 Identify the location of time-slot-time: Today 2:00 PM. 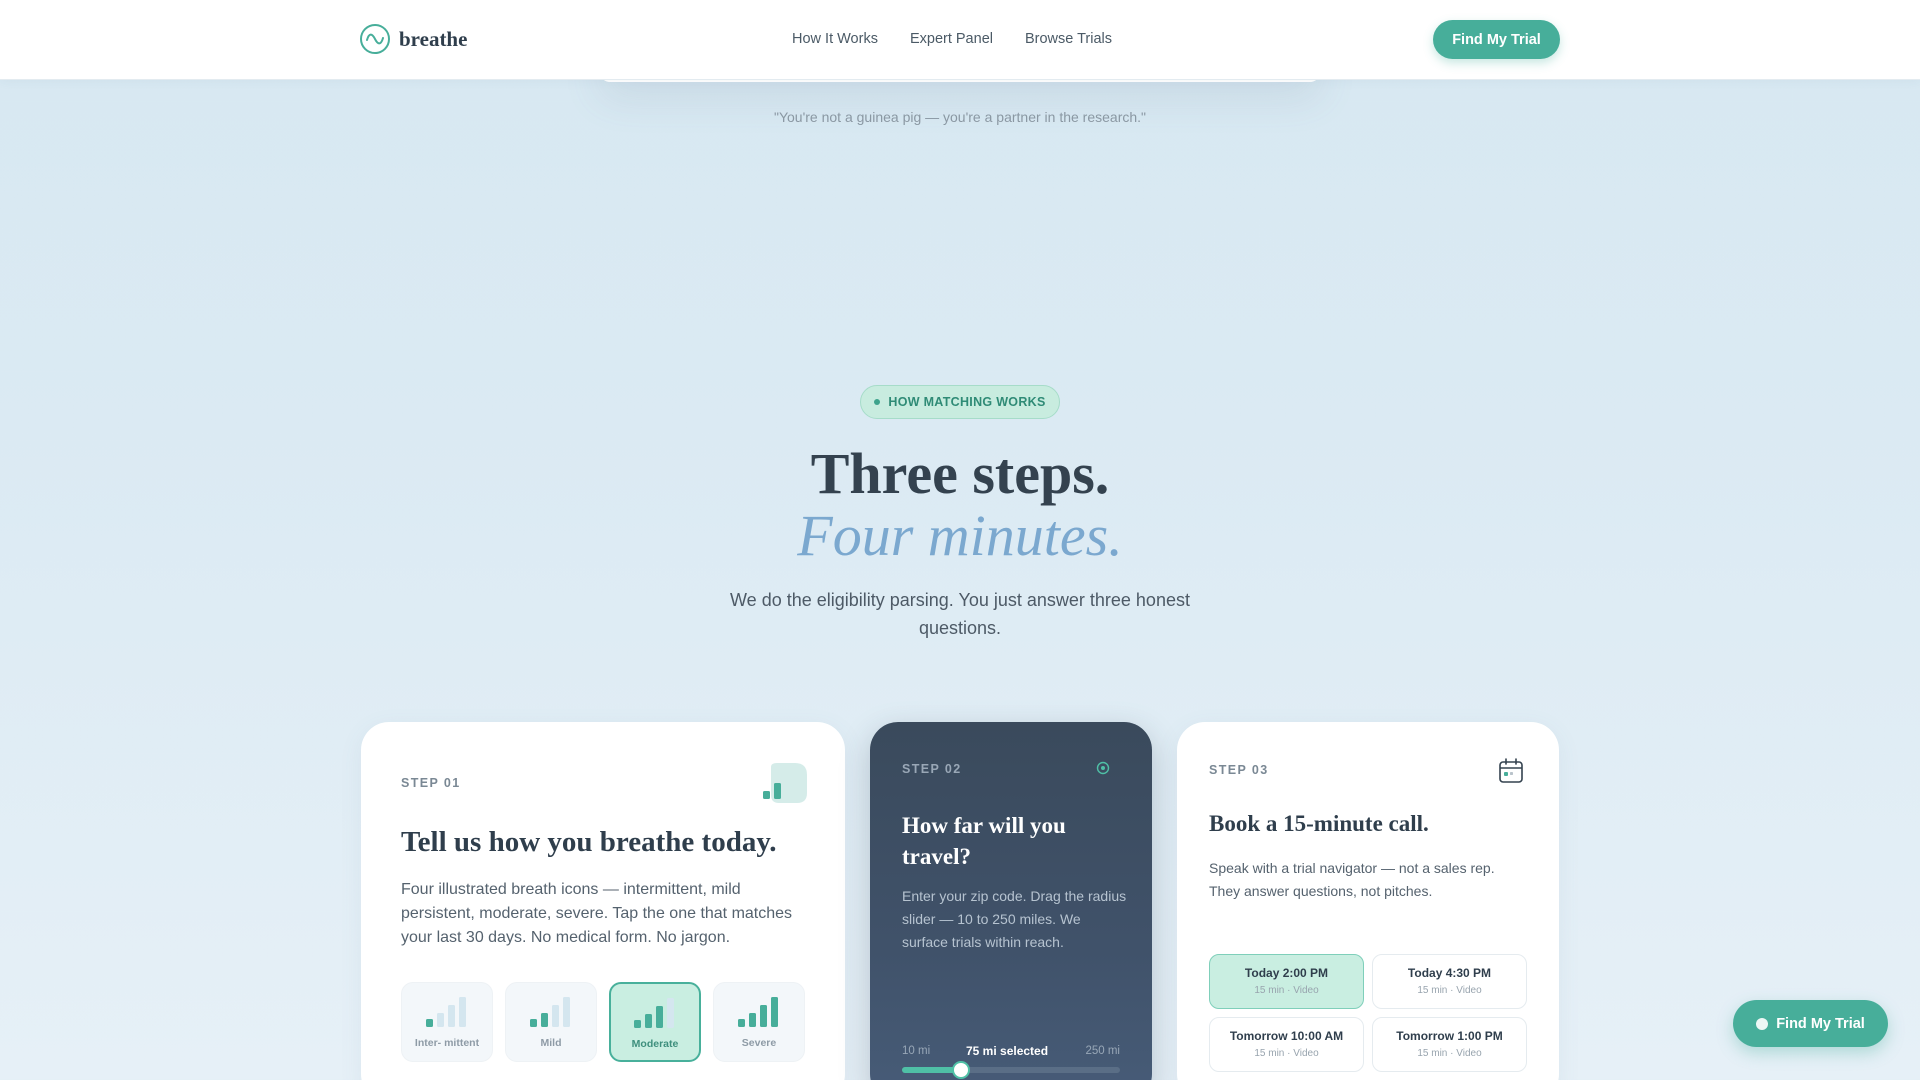
(1286, 973).